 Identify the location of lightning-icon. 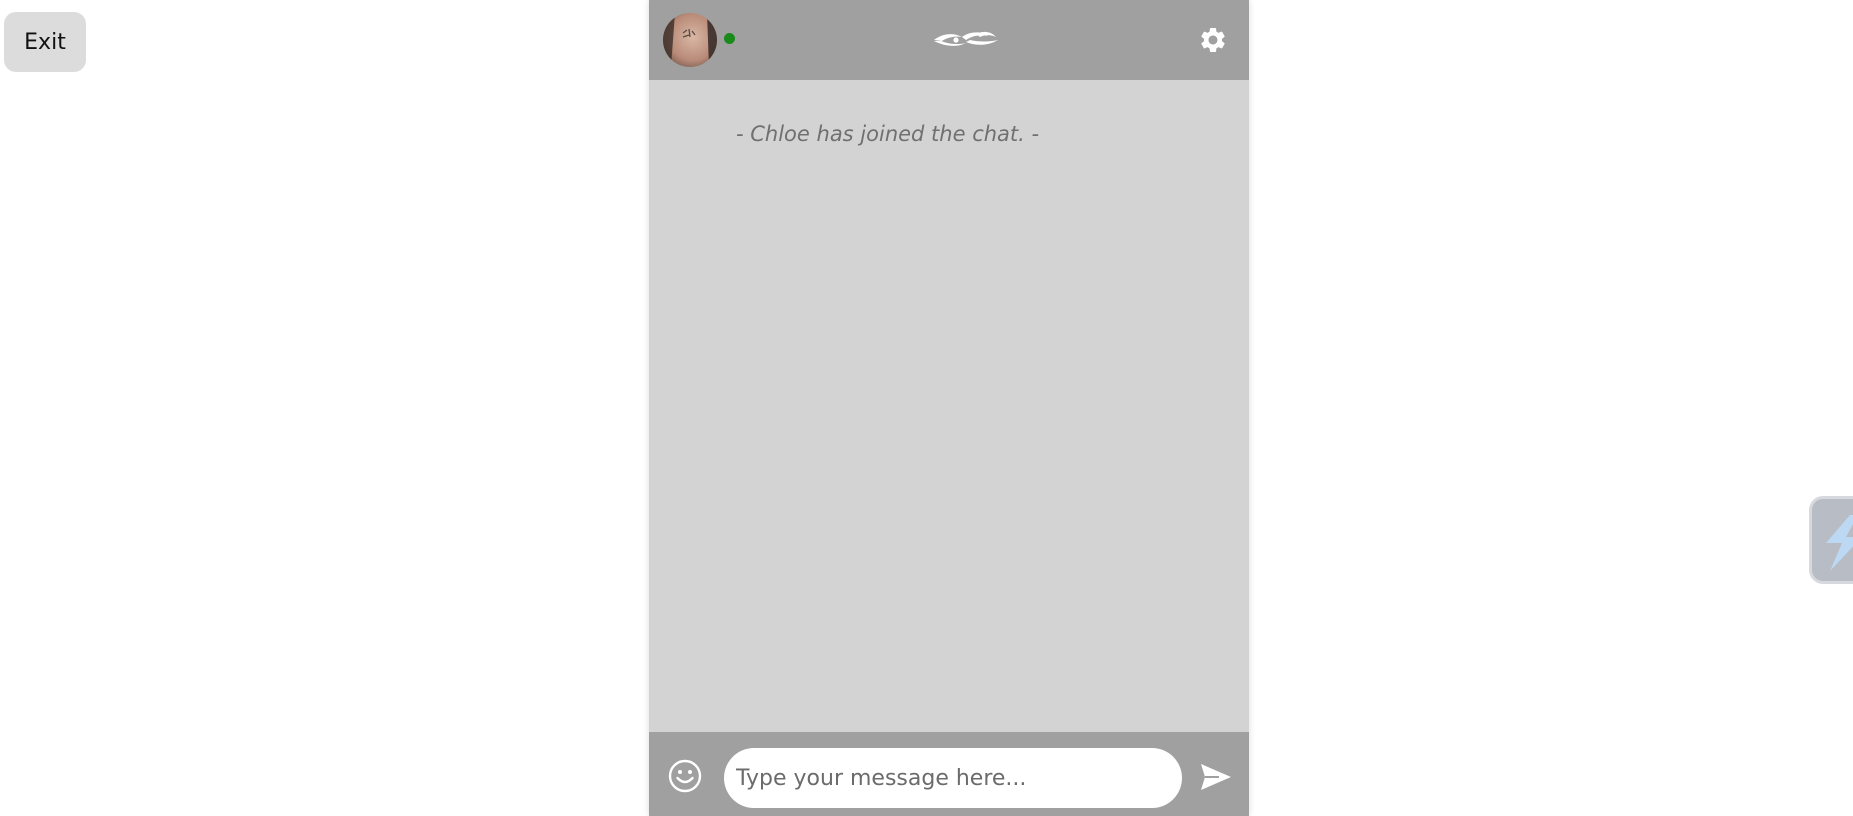
(1839, 543).